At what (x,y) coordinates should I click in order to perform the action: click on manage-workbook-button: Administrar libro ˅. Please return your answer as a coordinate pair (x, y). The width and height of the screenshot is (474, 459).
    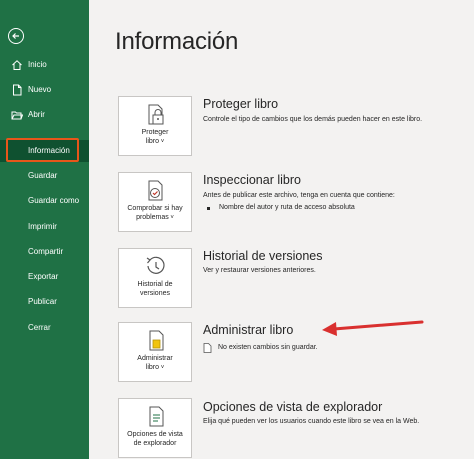
    Looking at the image, I should click on (155, 352).